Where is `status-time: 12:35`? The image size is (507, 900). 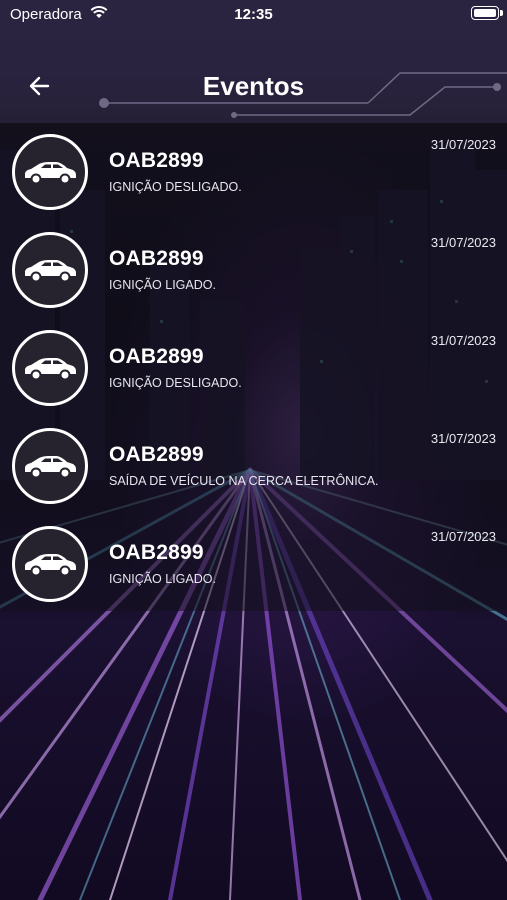
status-time: 12:35 is located at coordinates (253, 14).